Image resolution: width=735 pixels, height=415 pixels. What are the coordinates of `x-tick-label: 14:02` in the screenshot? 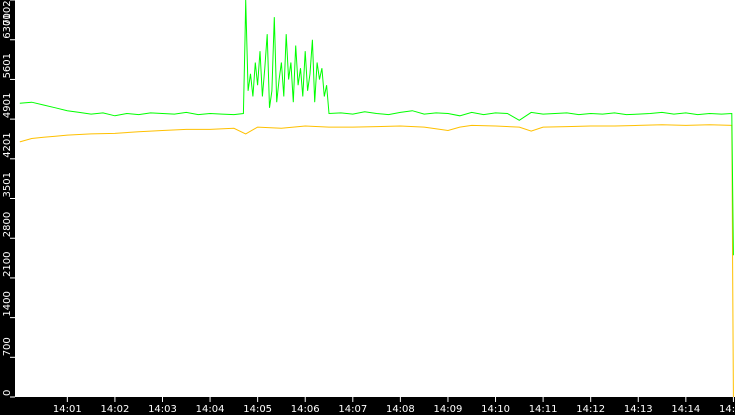 It's located at (114, 409).